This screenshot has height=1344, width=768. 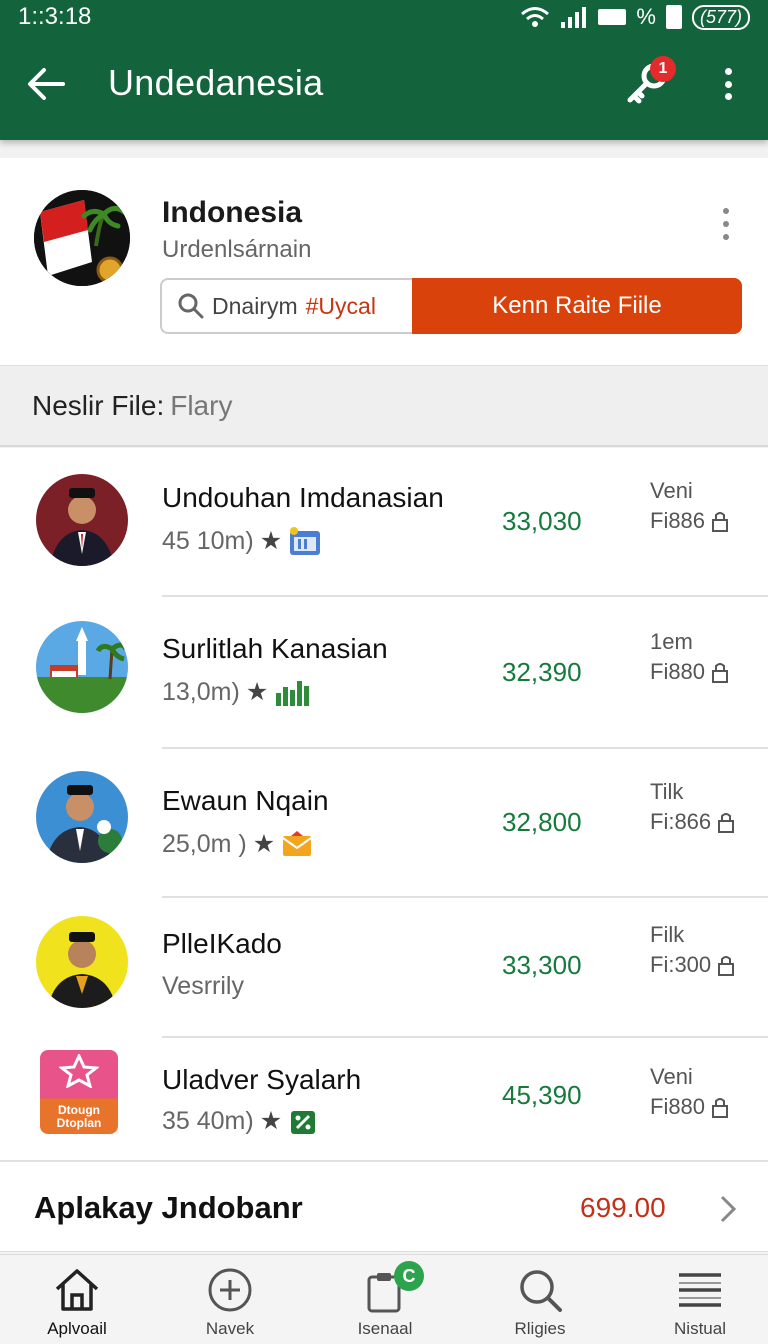 I want to click on action-button: Kenn Raite Fiile, so click(x=577, y=306).